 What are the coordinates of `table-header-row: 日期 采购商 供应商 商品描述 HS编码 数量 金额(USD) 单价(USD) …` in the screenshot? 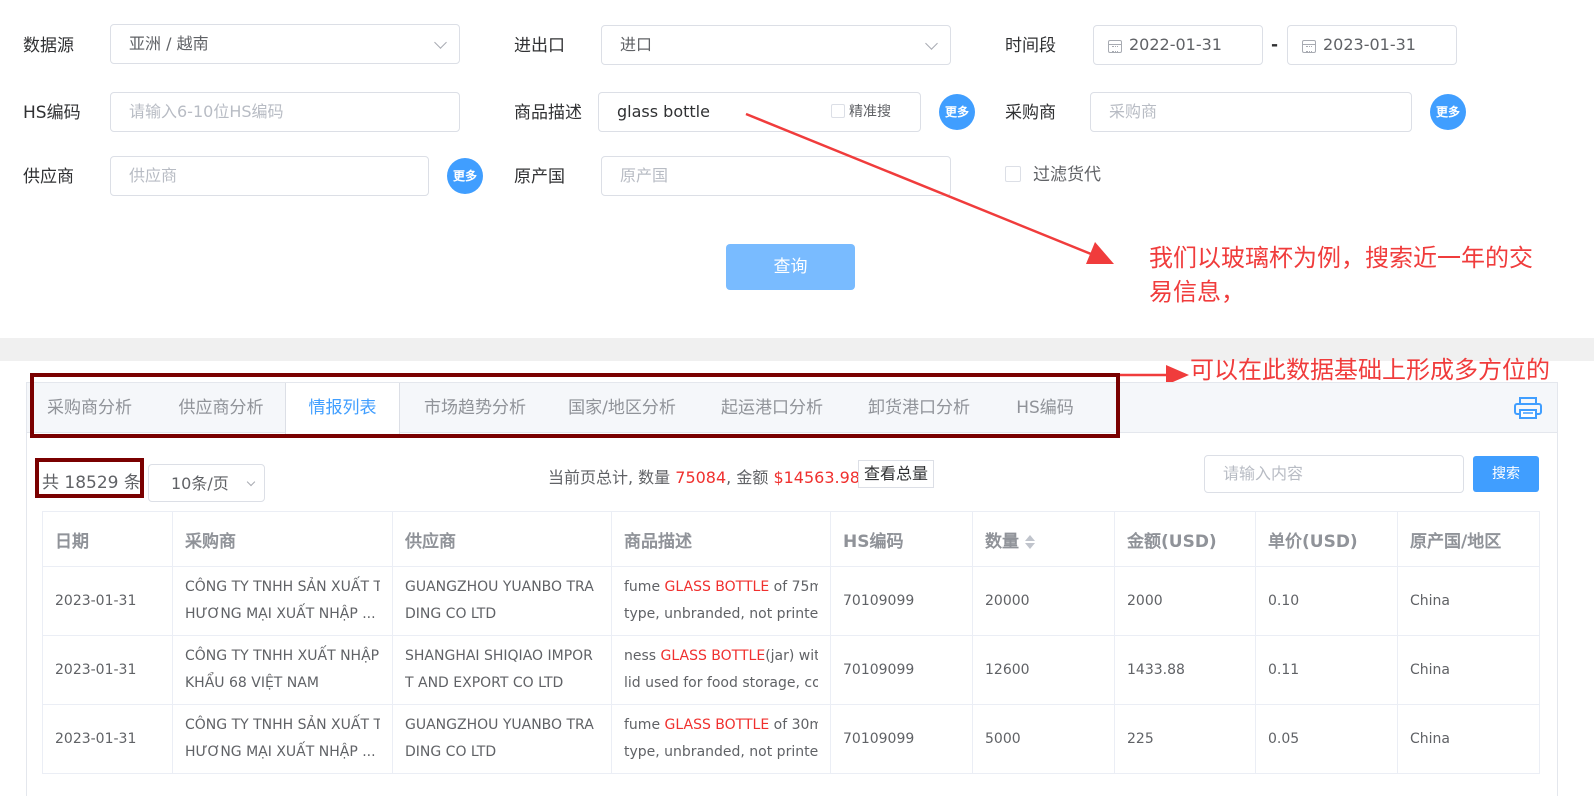 It's located at (791, 539).